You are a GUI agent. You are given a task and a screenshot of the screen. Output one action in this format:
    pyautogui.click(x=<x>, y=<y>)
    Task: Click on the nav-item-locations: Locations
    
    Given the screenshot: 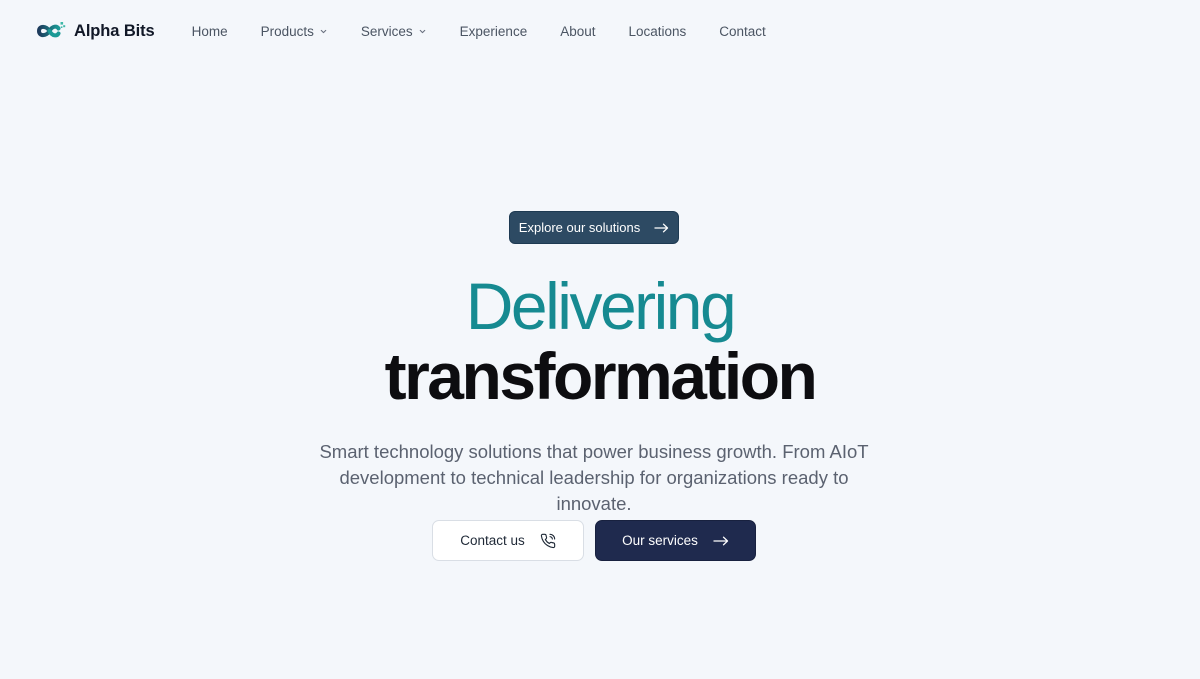 What is the action you would take?
    pyautogui.click(x=657, y=31)
    